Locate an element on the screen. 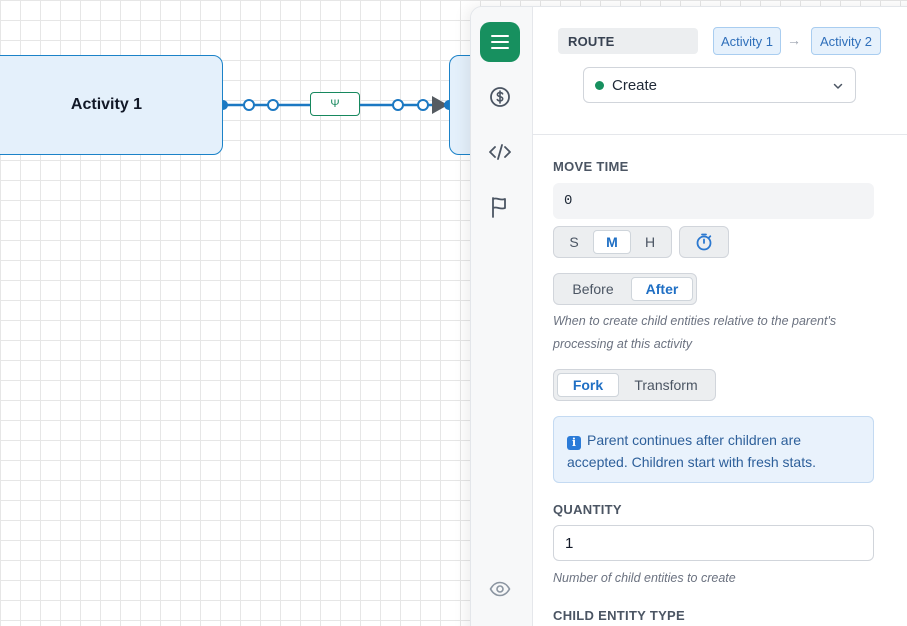  status-dot is located at coordinates (599, 85).